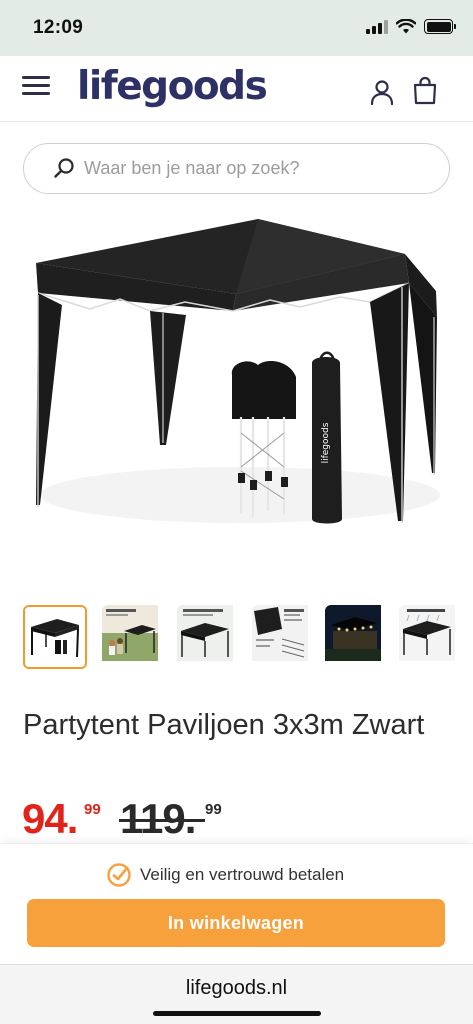 This screenshot has height=1024, width=473. I want to click on thumbnail-tent-features, so click(134, 637).